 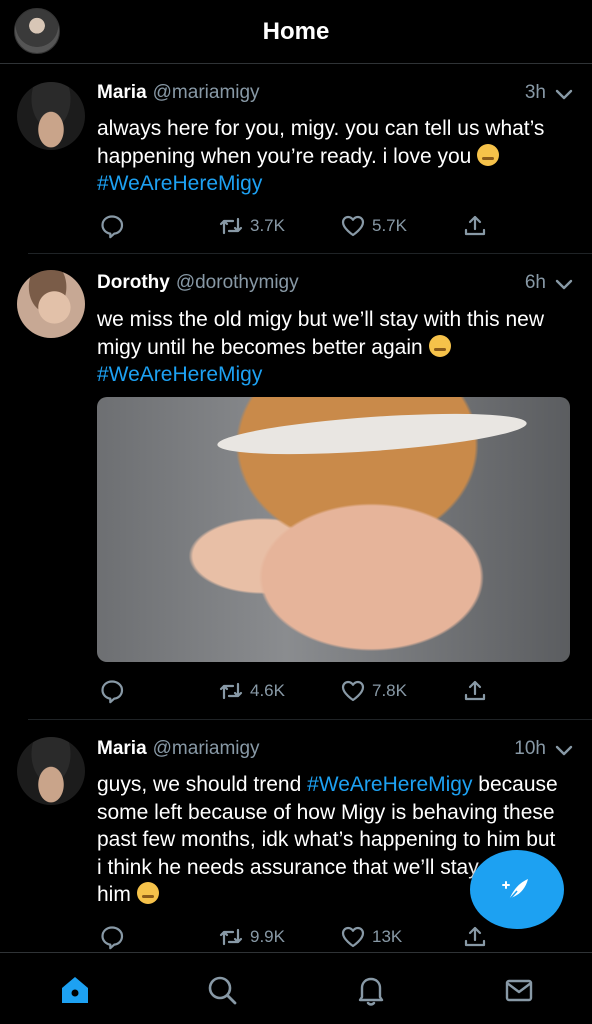 I want to click on like-count: 13K, so click(x=387, y=936).